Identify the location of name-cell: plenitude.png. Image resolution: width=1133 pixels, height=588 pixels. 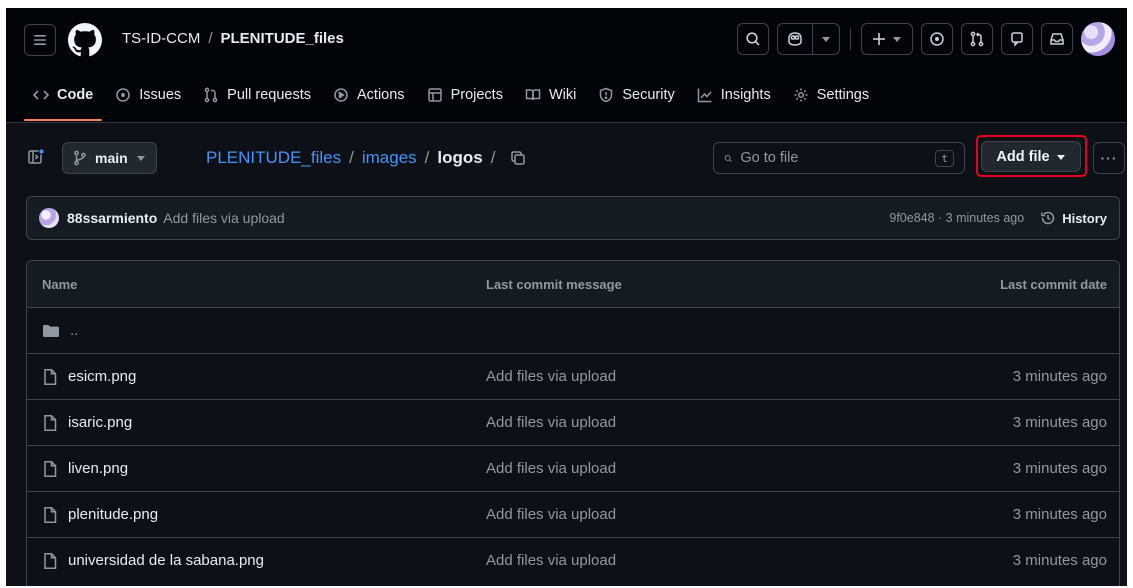
(264, 515).